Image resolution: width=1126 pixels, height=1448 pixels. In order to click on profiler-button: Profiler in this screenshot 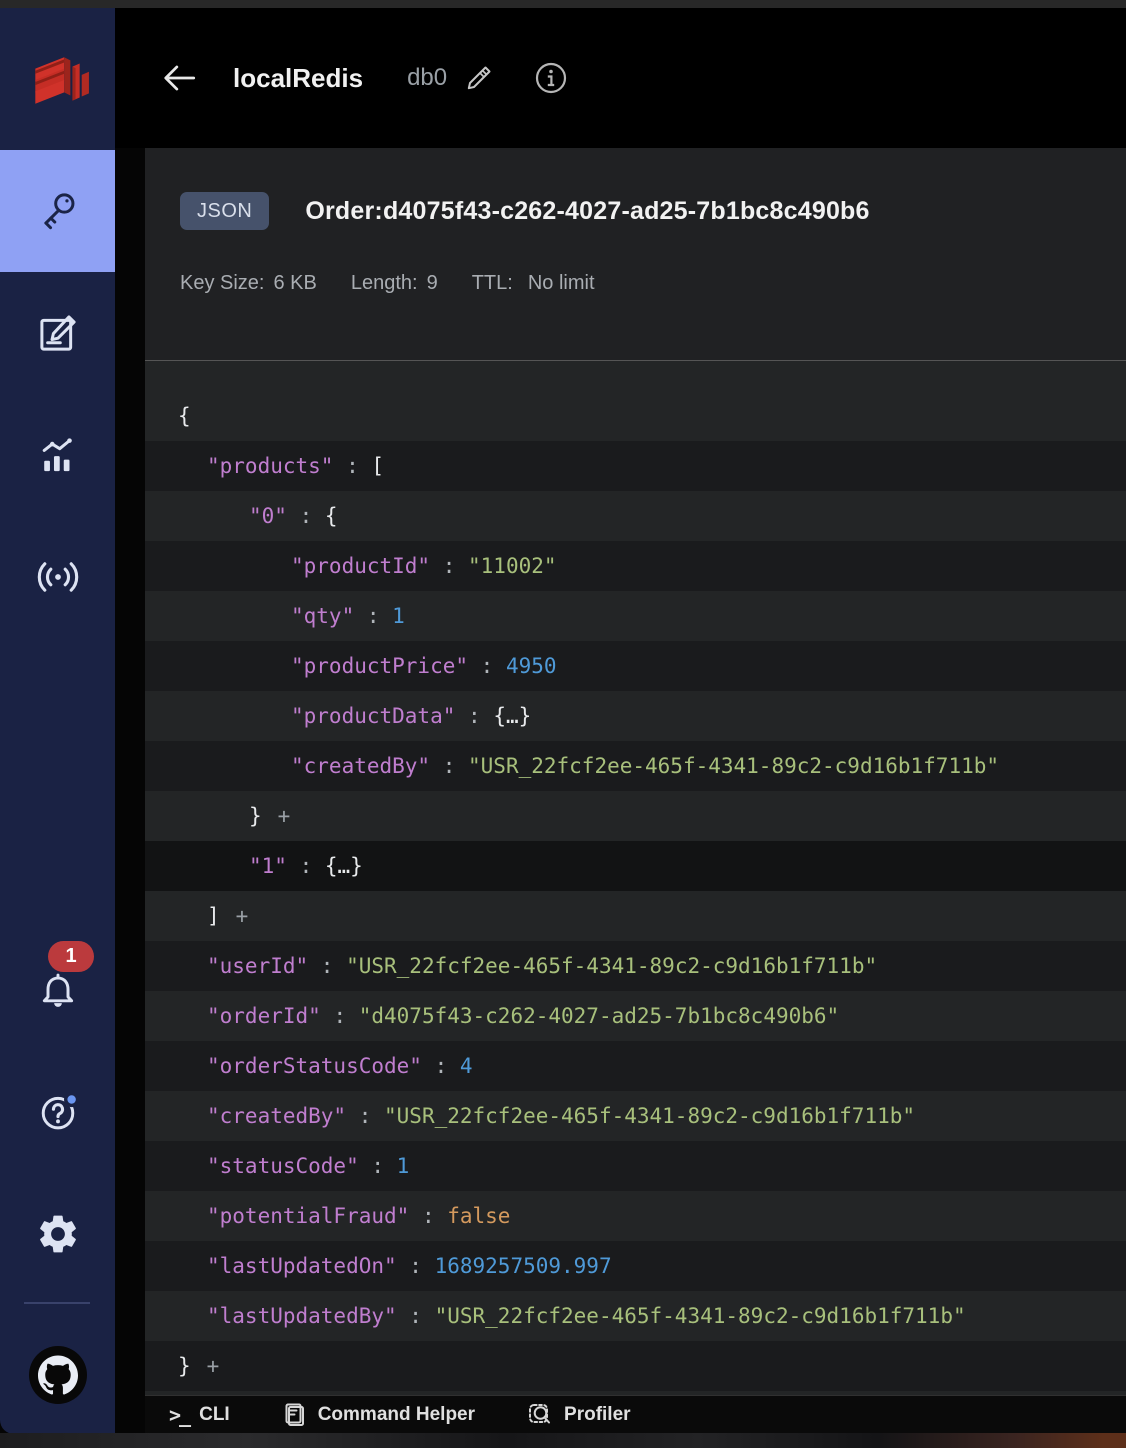, I will do `click(579, 1414)`.